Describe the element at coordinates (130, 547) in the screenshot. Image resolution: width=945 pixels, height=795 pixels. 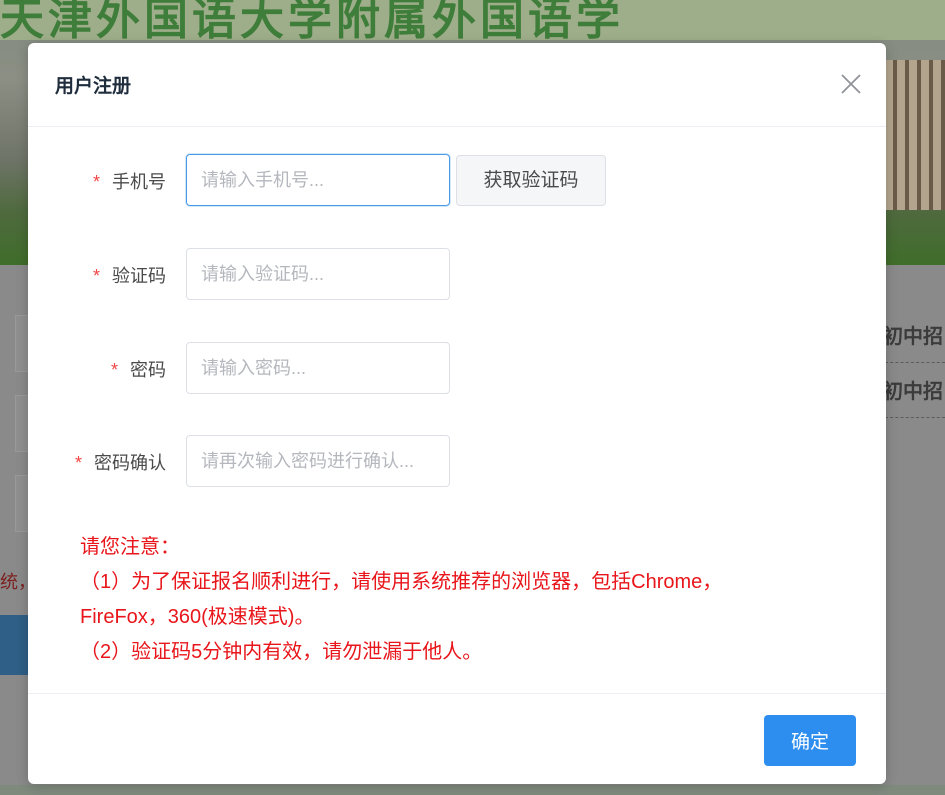
I see `notice-title: 请您注意：` at that location.